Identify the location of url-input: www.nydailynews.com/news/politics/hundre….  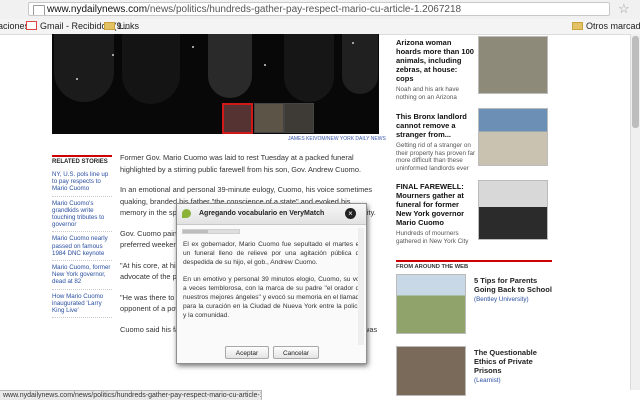
(319, 9).